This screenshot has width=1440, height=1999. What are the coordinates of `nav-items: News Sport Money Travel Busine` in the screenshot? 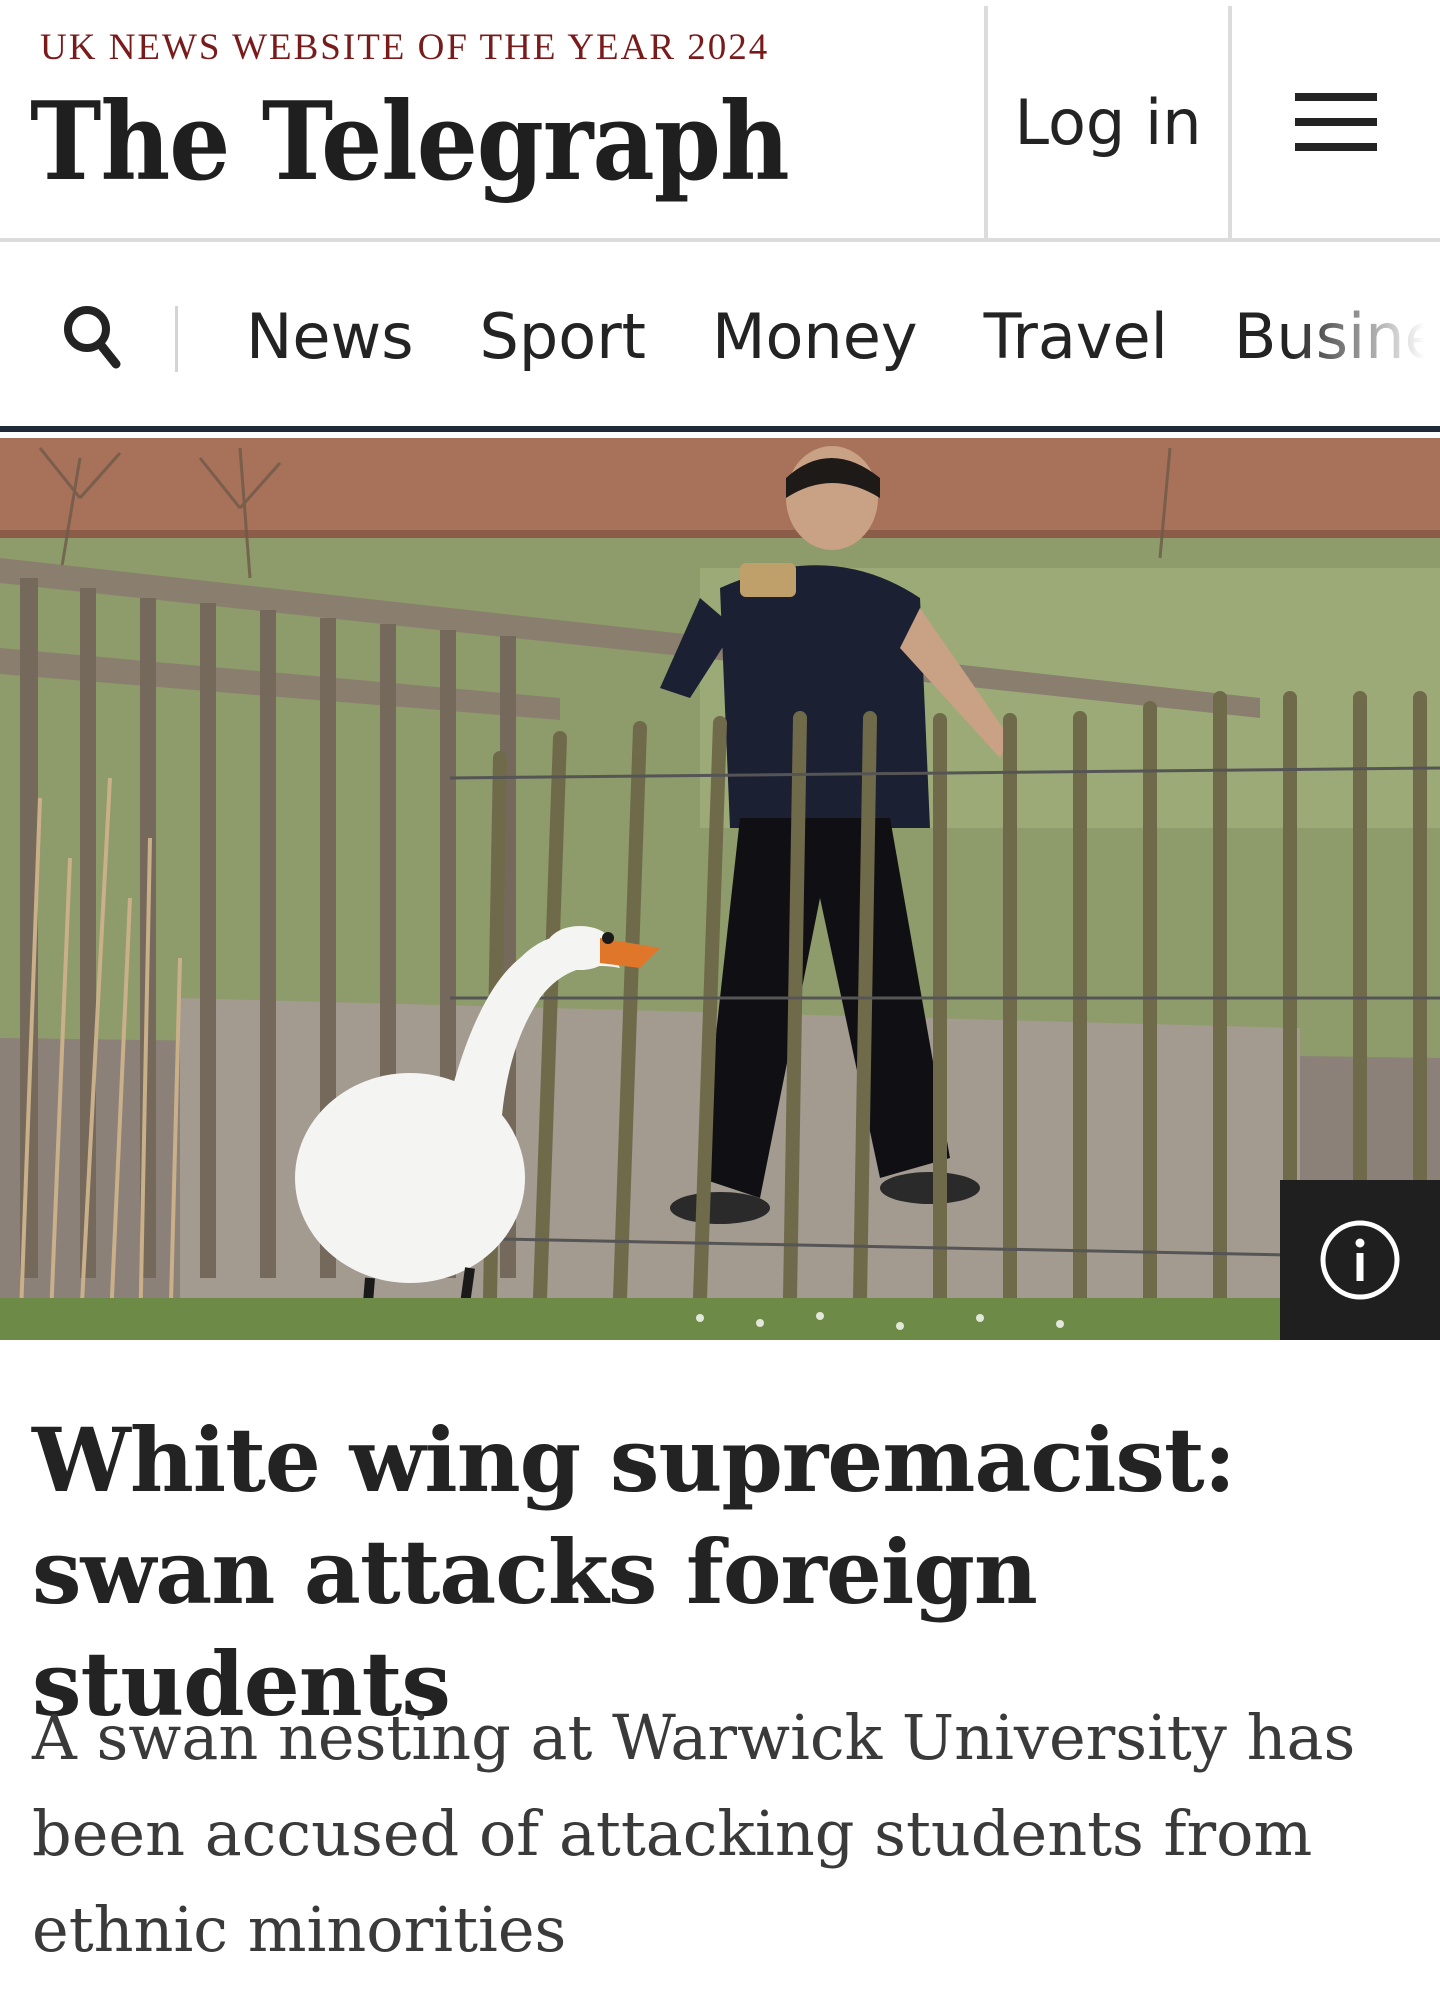 It's located at (843, 336).